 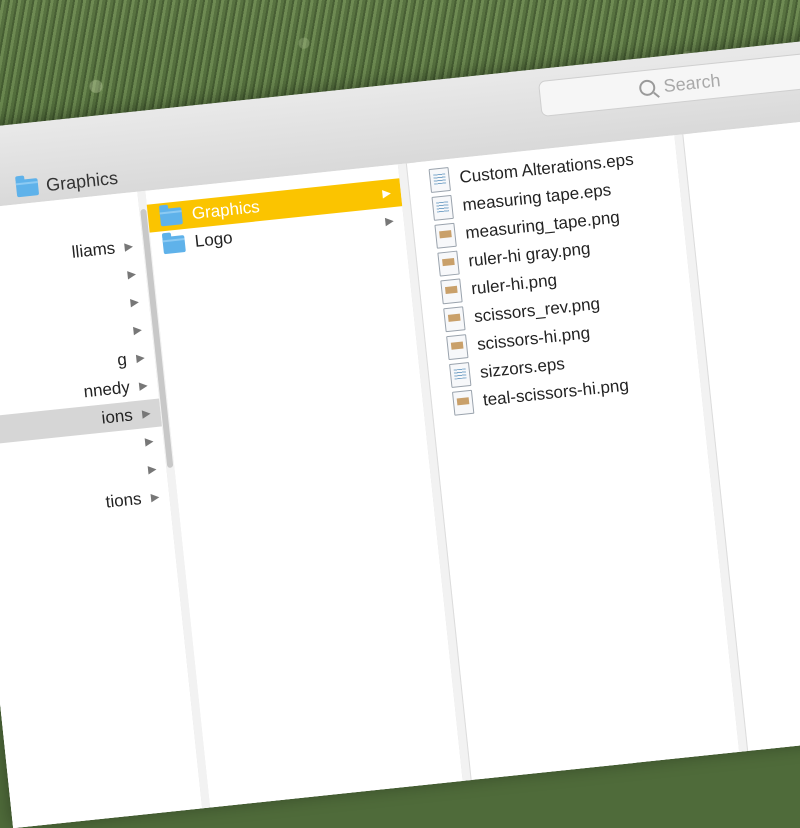 What do you see at coordinates (647, 87) in the screenshot?
I see `search-icon` at bounding box center [647, 87].